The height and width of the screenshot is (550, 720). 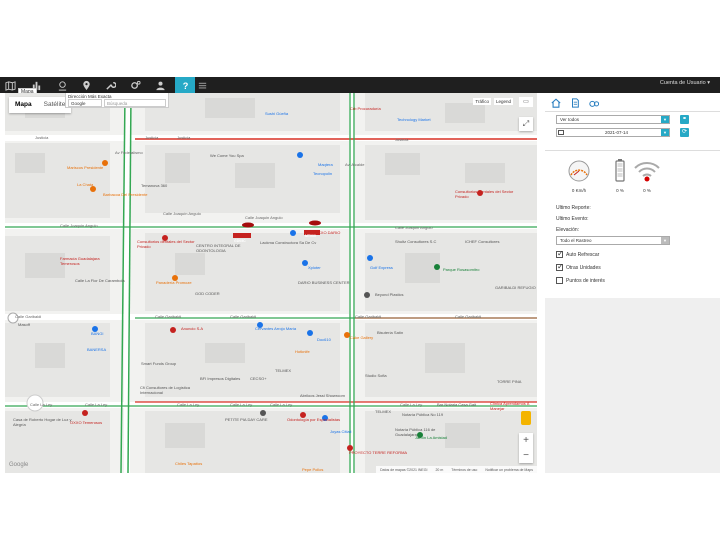 I want to click on place-label: Xploter, so click(x=314, y=267).